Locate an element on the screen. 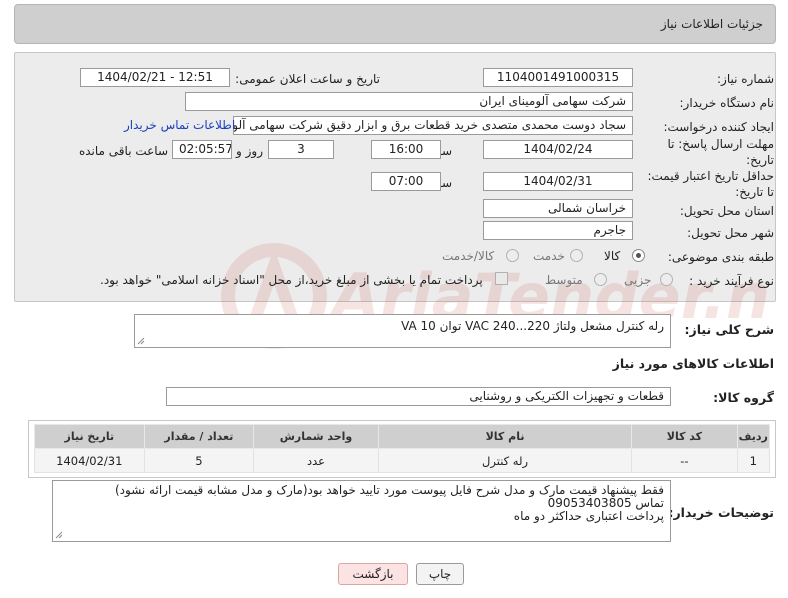 Image resolution: width=788 pixels, height=598 pixels. delivery-city-field: جاجرم is located at coordinates (558, 230).